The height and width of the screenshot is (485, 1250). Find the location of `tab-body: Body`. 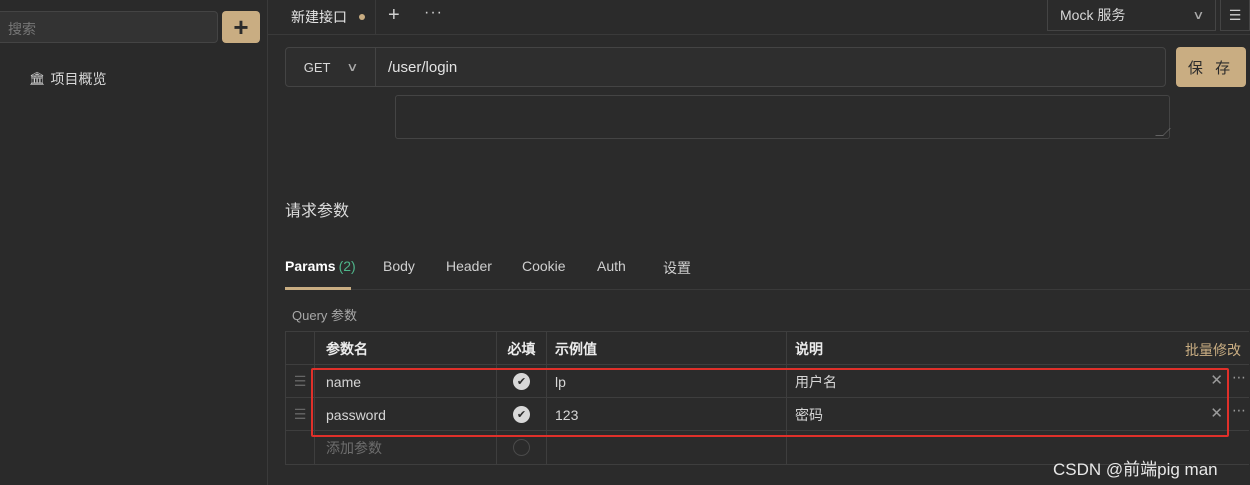

tab-body: Body is located at coordinates (399, 266).